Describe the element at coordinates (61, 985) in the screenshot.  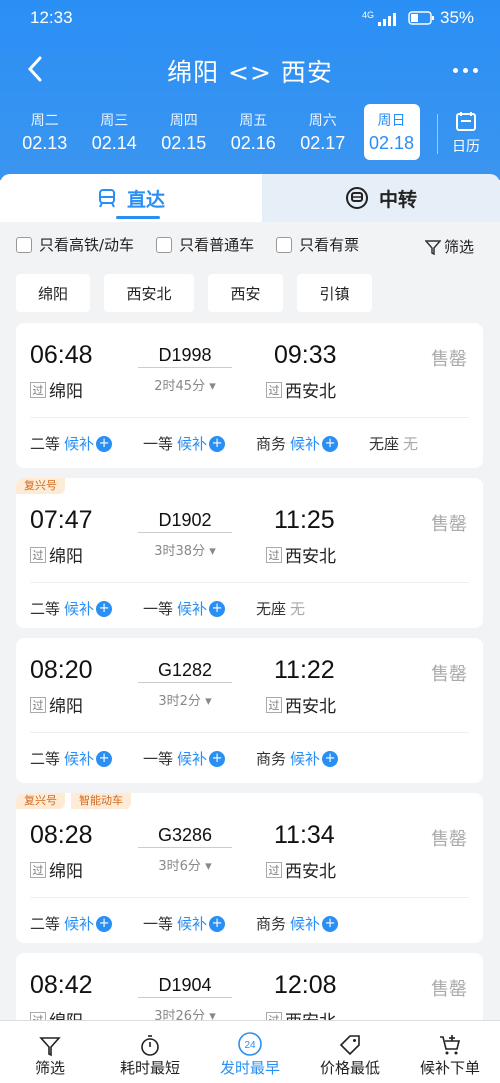
I see `departure-time: 08:42` at that location.